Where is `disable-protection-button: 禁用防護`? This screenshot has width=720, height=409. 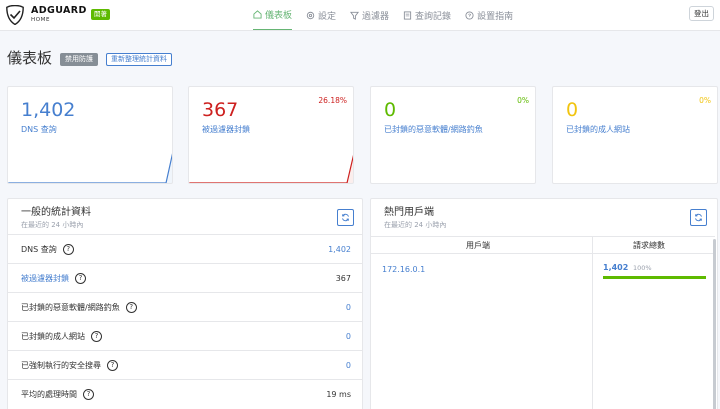 disable-protection-button: 禁用防護 is located at coordinates (79, 59).